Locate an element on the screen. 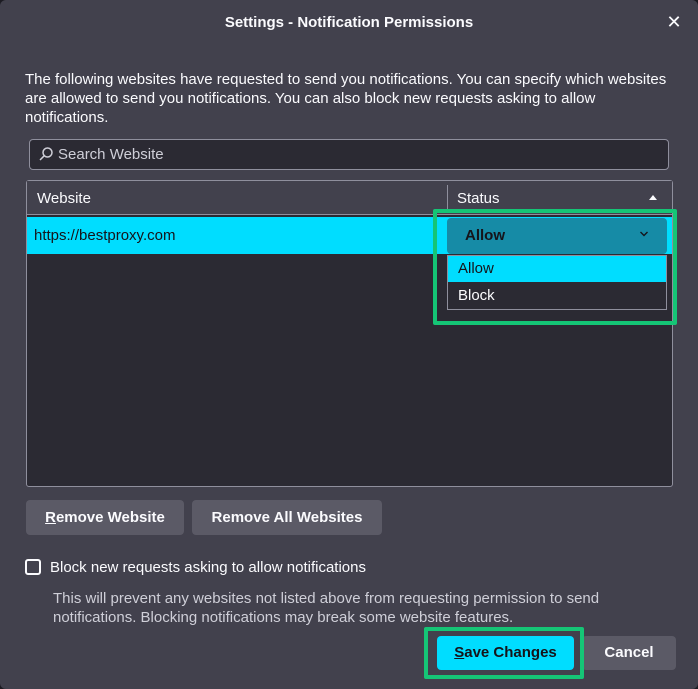 The height and width of the screenshot is (689, 698). search-box is located at coordinates (349, 154).